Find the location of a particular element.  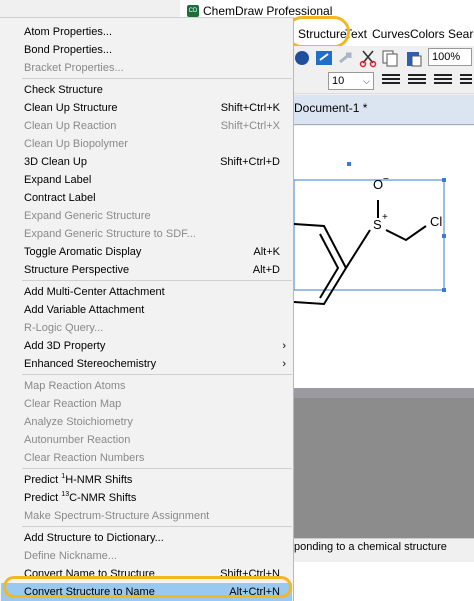

menu-item-clear-reaction-numbers: Clear Reaction Numbers is located at coordinates (146, 458).